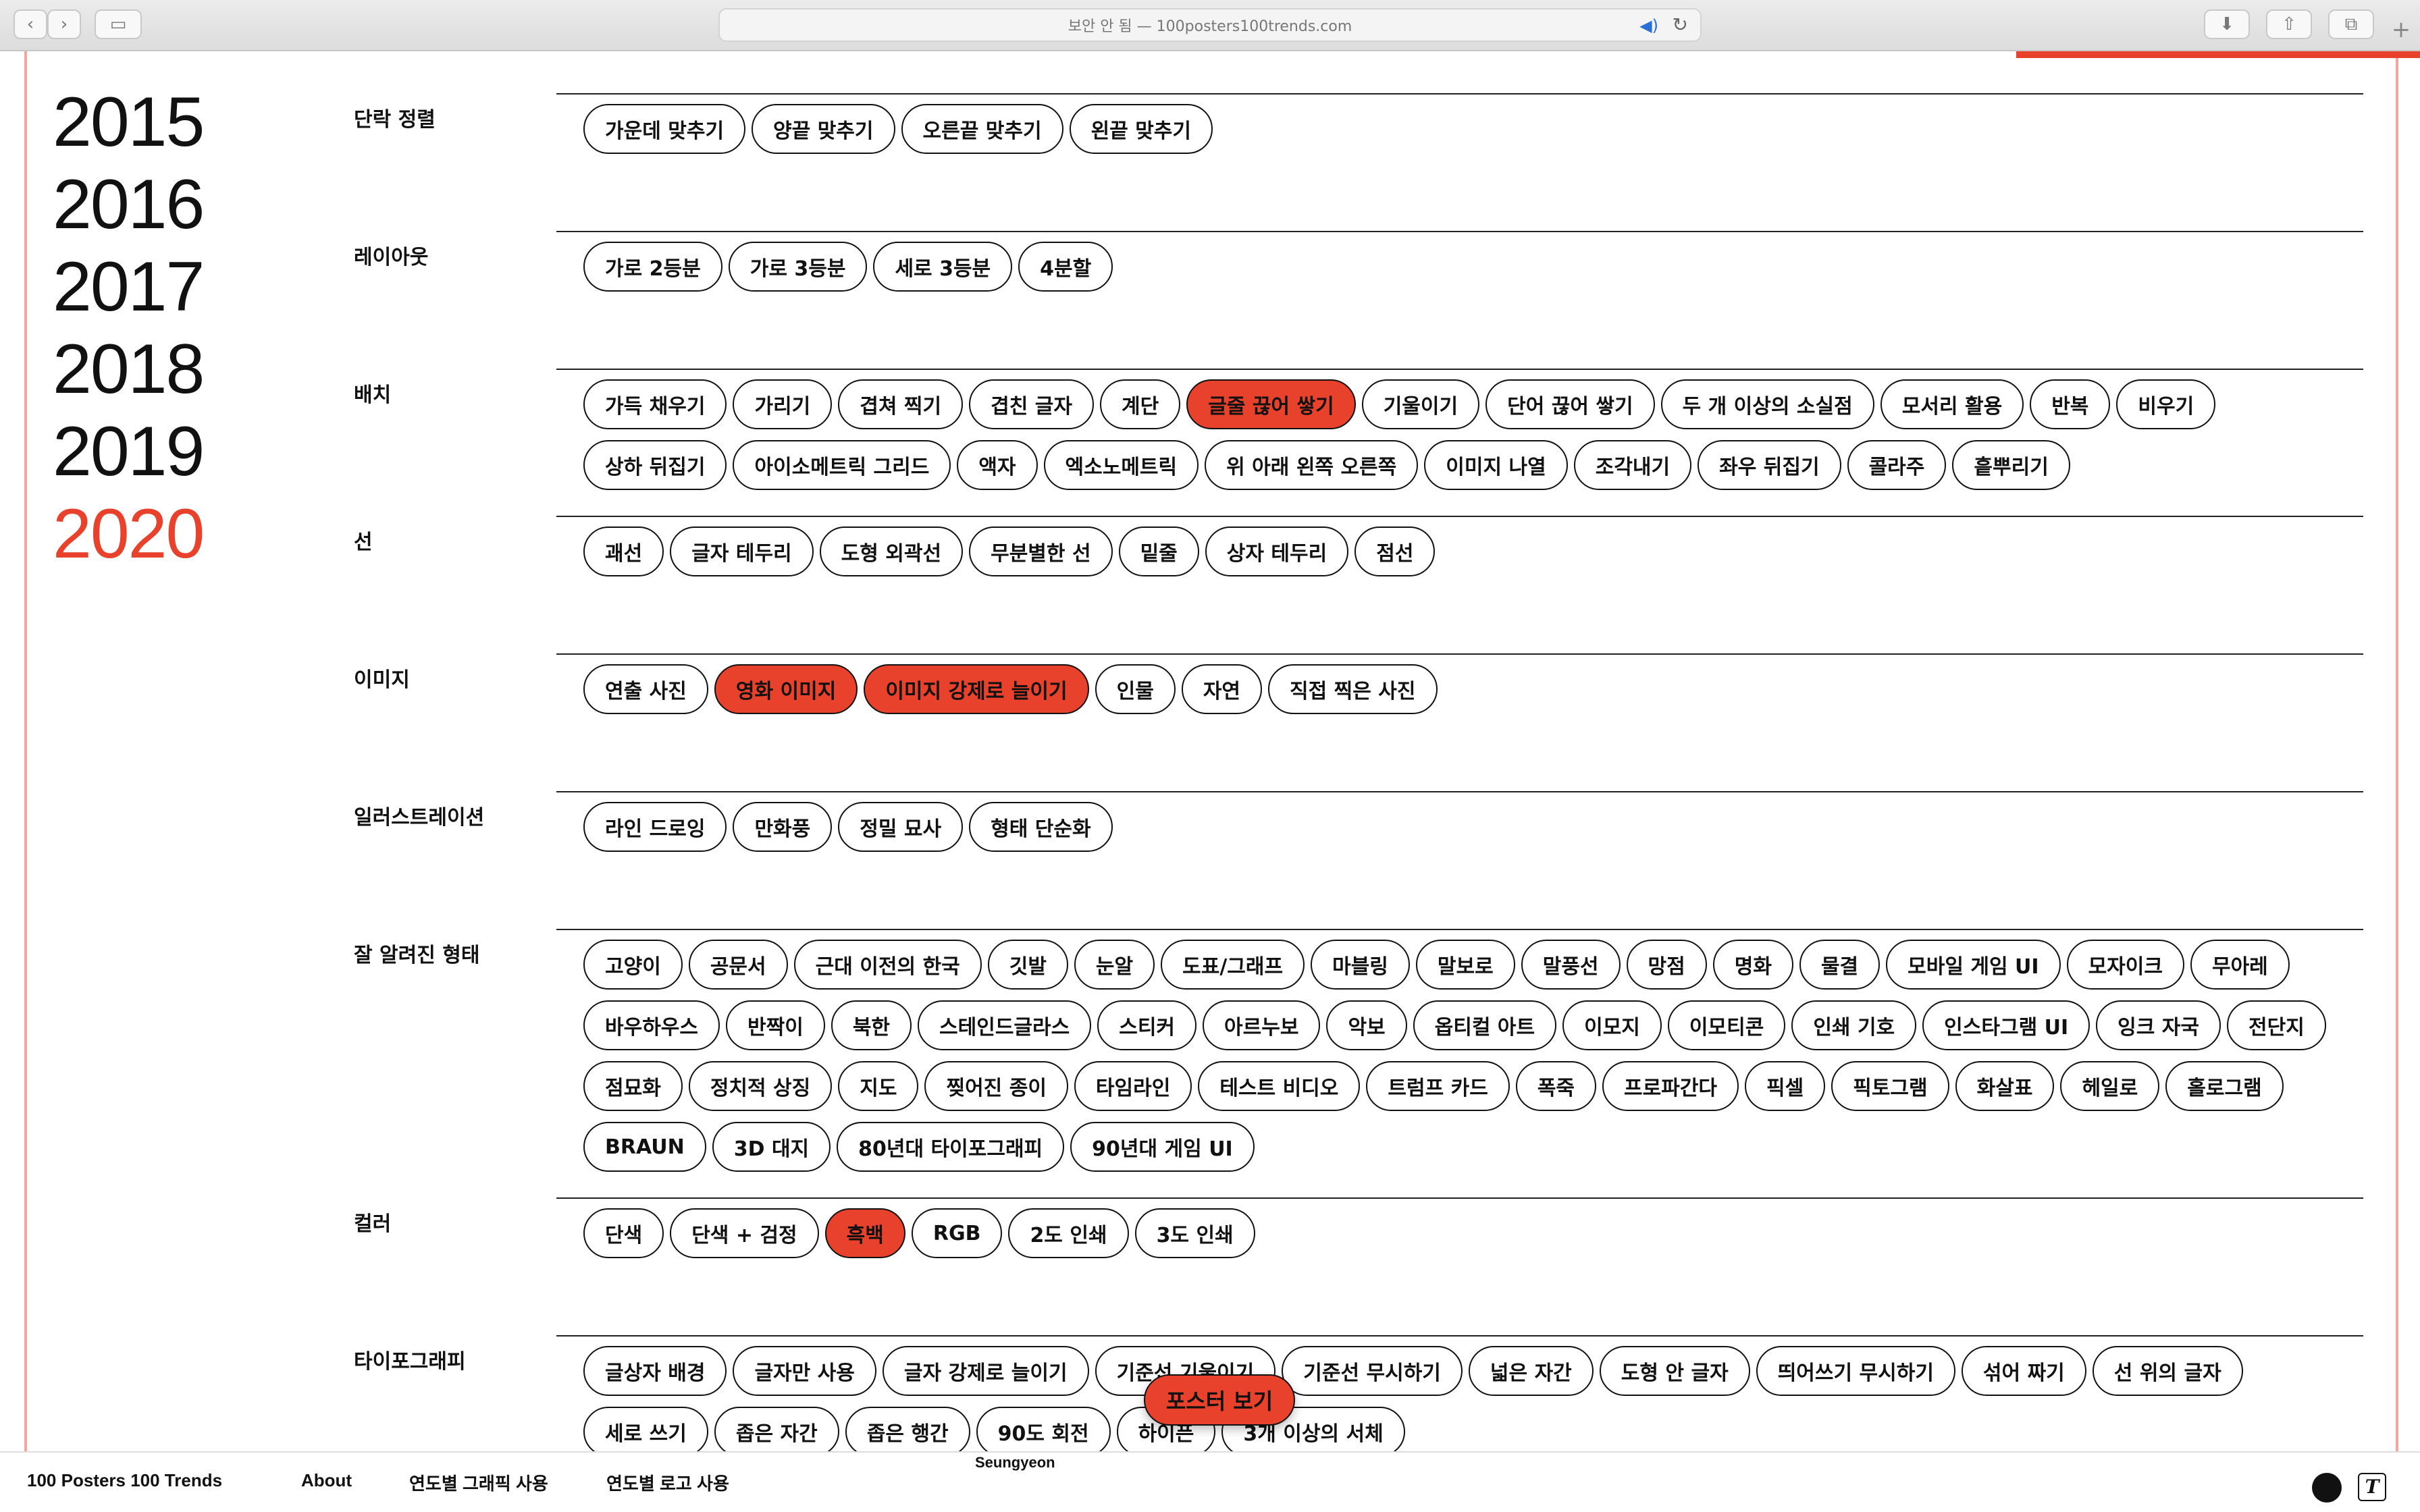 This screenshot has height=1512, width=2420. Describe the element at coordinates (798, 267) in the screenshot. I see `tag-pill: 가로 3등분` at that location.